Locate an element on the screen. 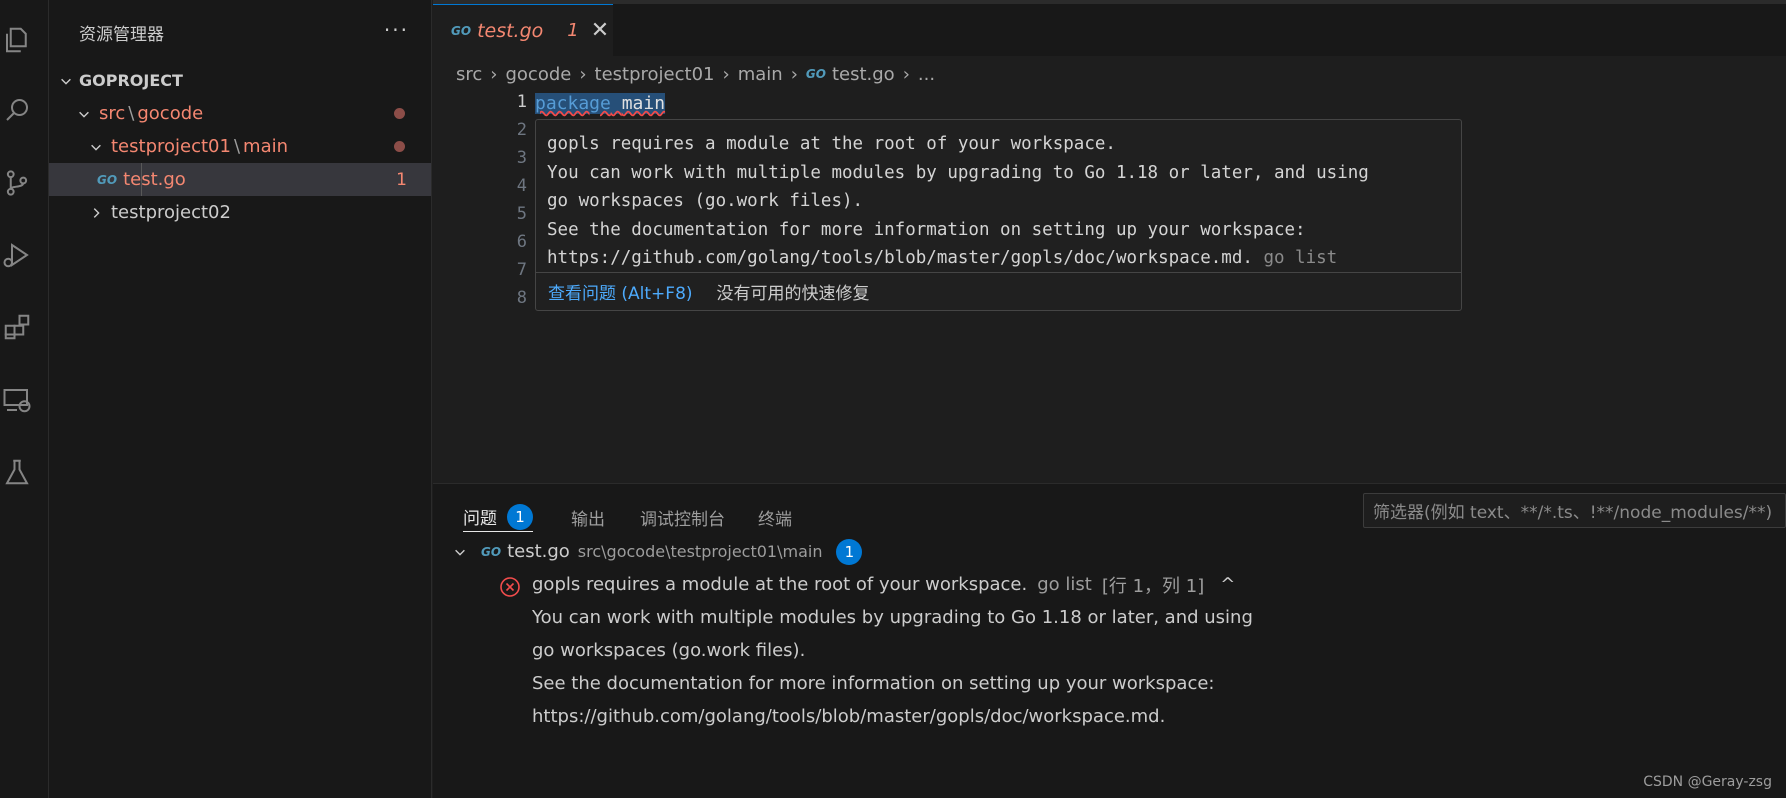  problem-count: 1 is located at coordinates (401, 179).